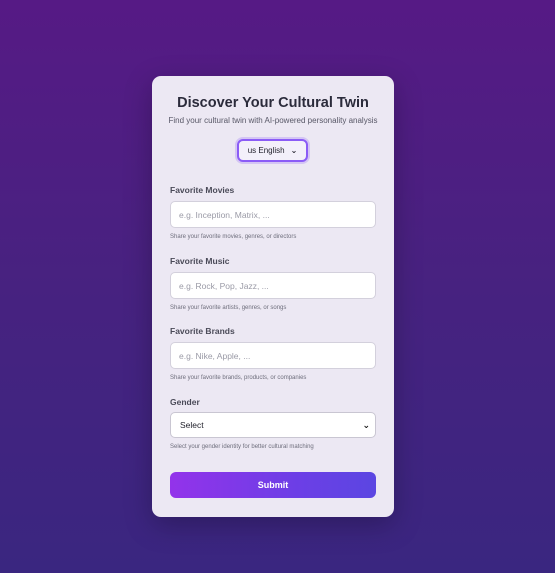 The height and width of the screenshot is (573, 555). I want to click on language-select: us English ⌄, so click(272, 150).